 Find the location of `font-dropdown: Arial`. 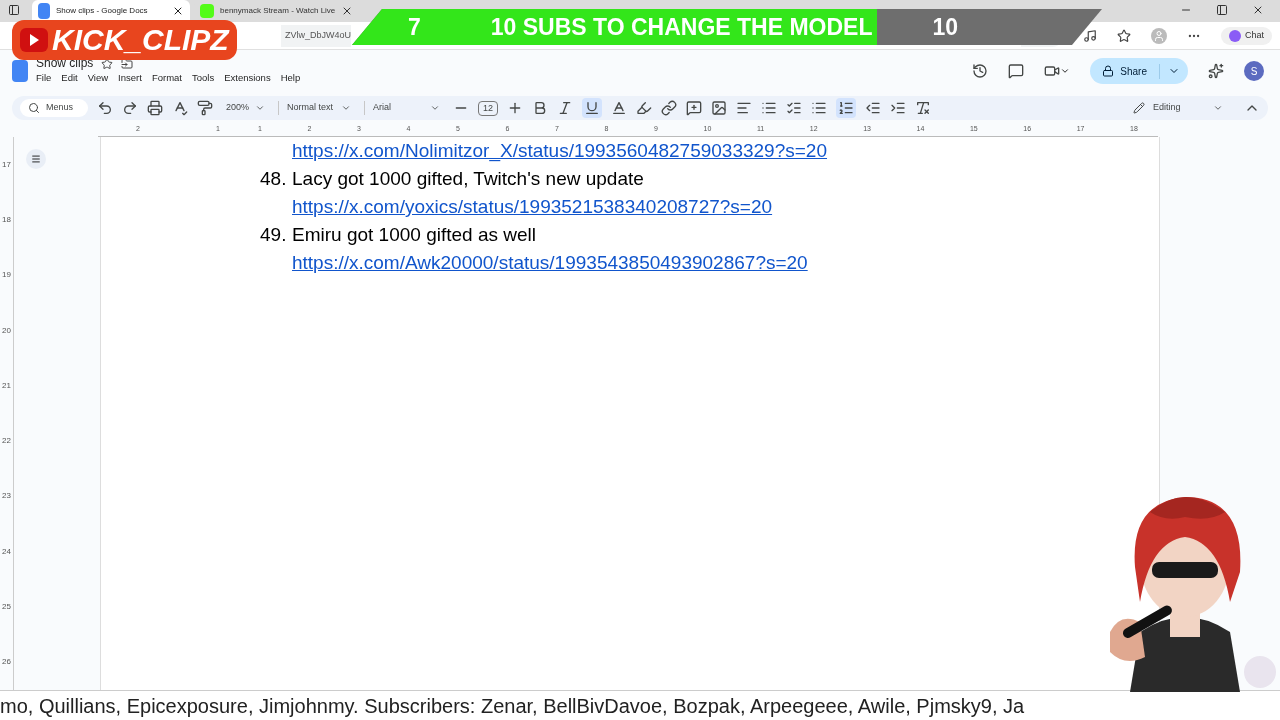

font-dropdown: Arial is located at coordinates (404, 108).